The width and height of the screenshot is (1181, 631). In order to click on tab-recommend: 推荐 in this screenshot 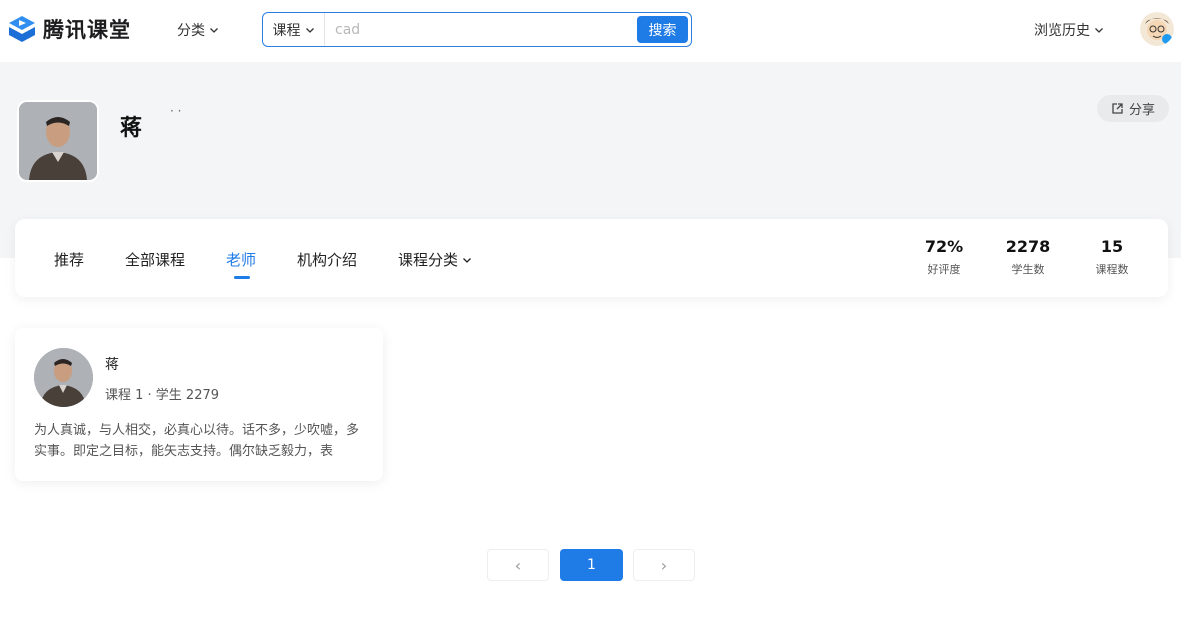, I will do `click(69, 259)`.